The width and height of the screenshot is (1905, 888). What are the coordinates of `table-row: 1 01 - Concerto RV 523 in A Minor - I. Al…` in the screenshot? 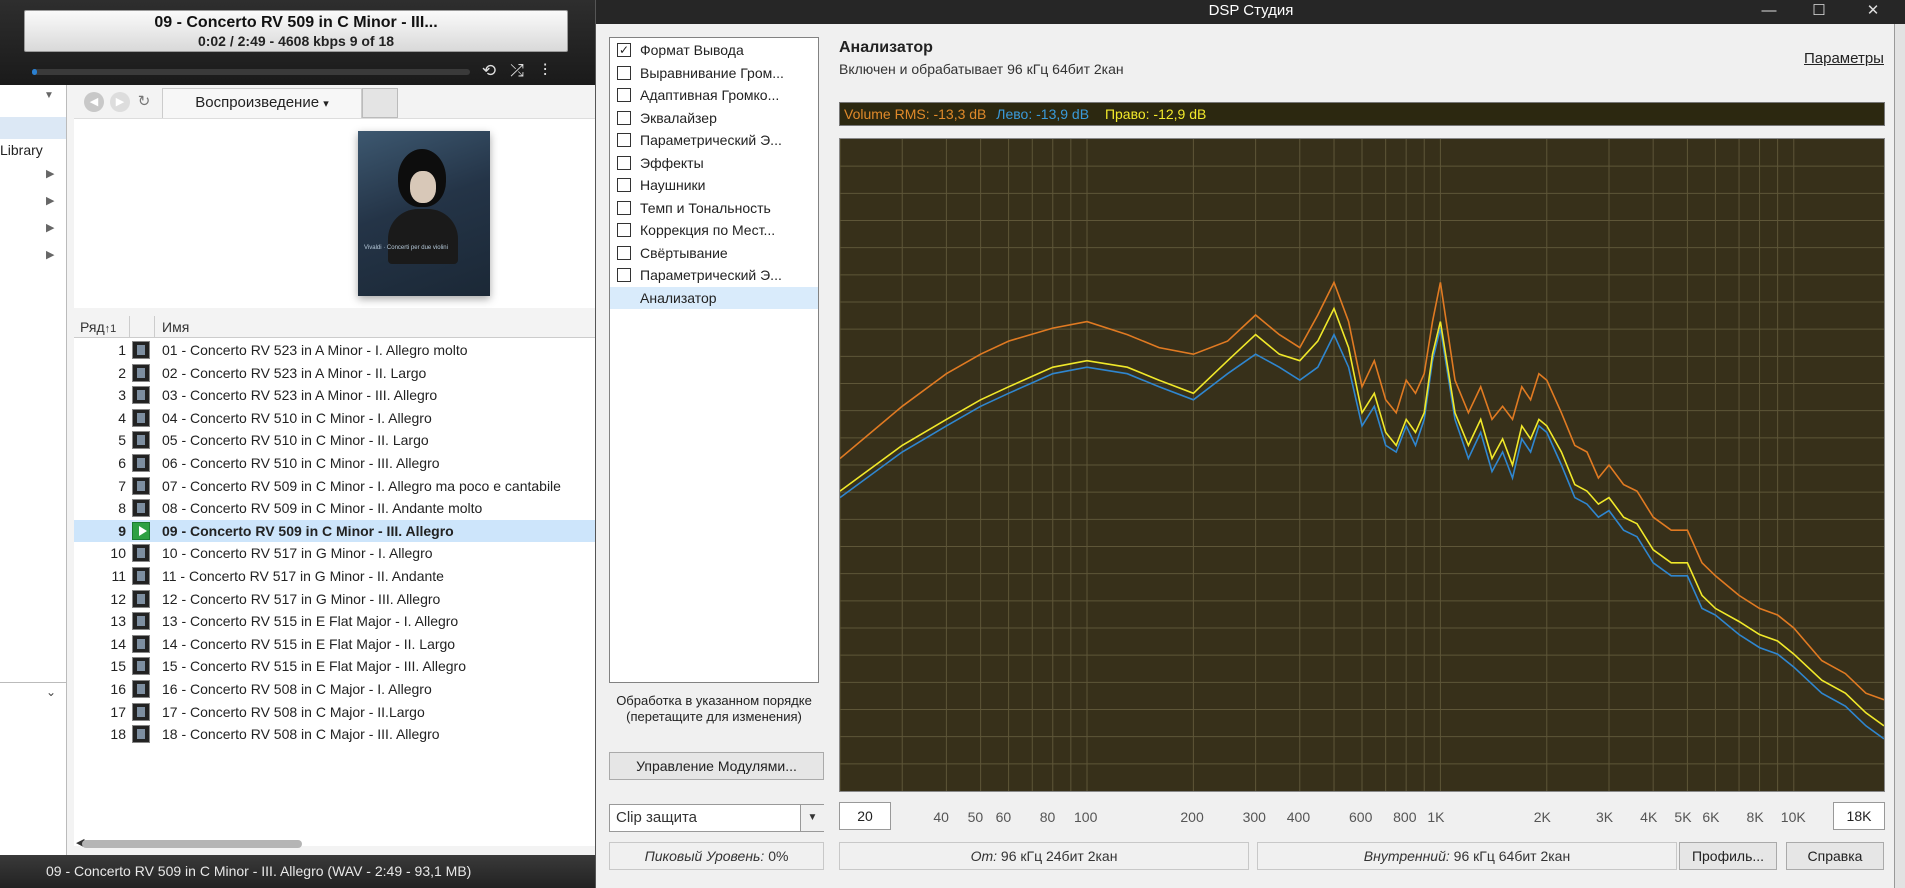 It's located at (334, 350).